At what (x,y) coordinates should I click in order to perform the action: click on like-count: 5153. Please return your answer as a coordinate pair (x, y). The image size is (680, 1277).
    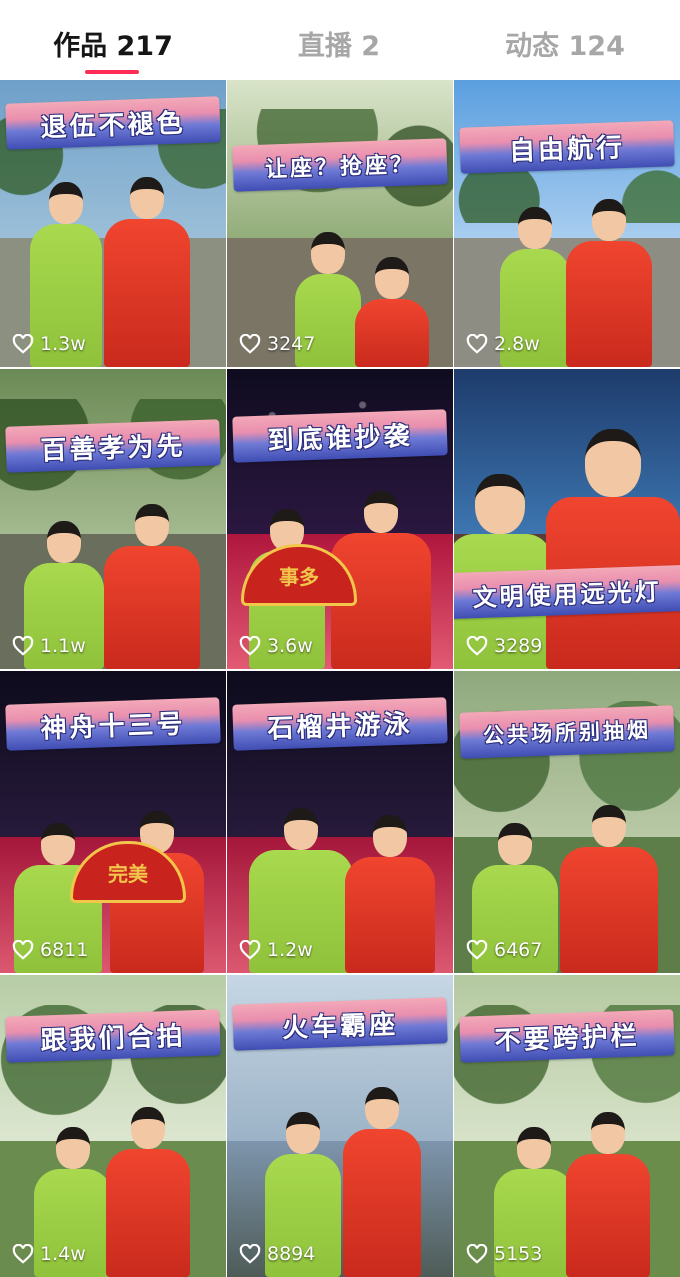
    Looking at the image, I should click on (504, 1254).